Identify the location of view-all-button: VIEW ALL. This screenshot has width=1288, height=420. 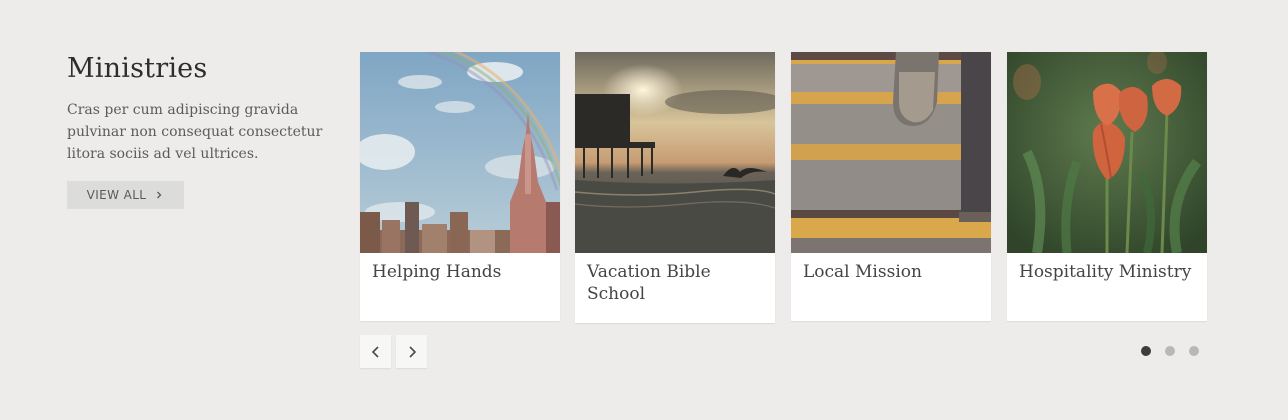
(125, 195).